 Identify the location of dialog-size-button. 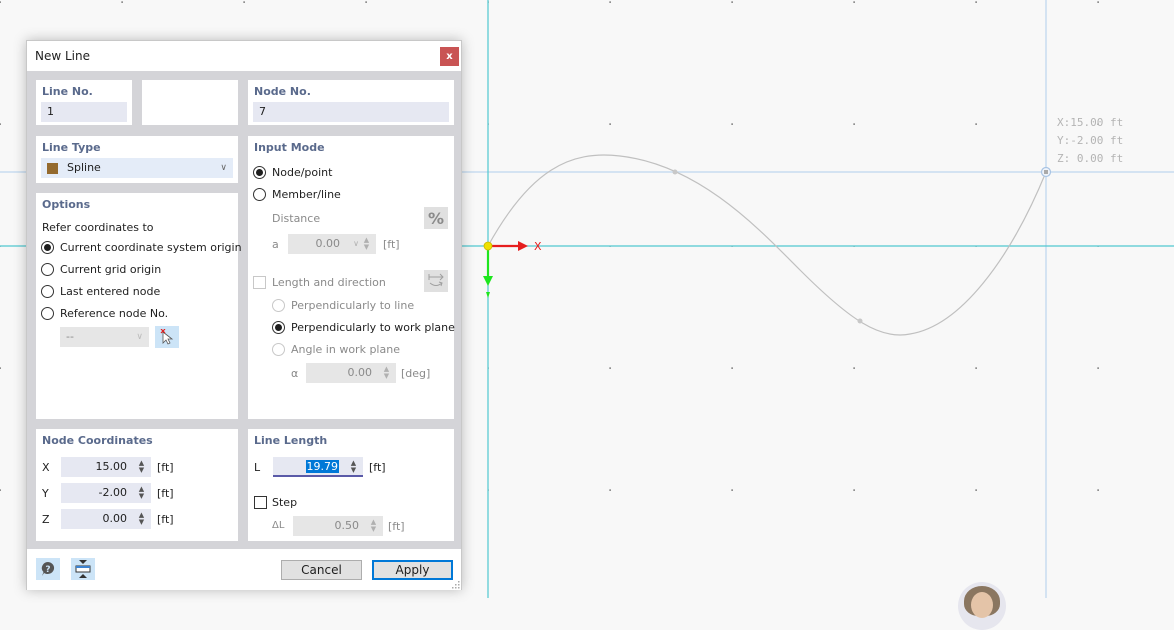
(83, 569).